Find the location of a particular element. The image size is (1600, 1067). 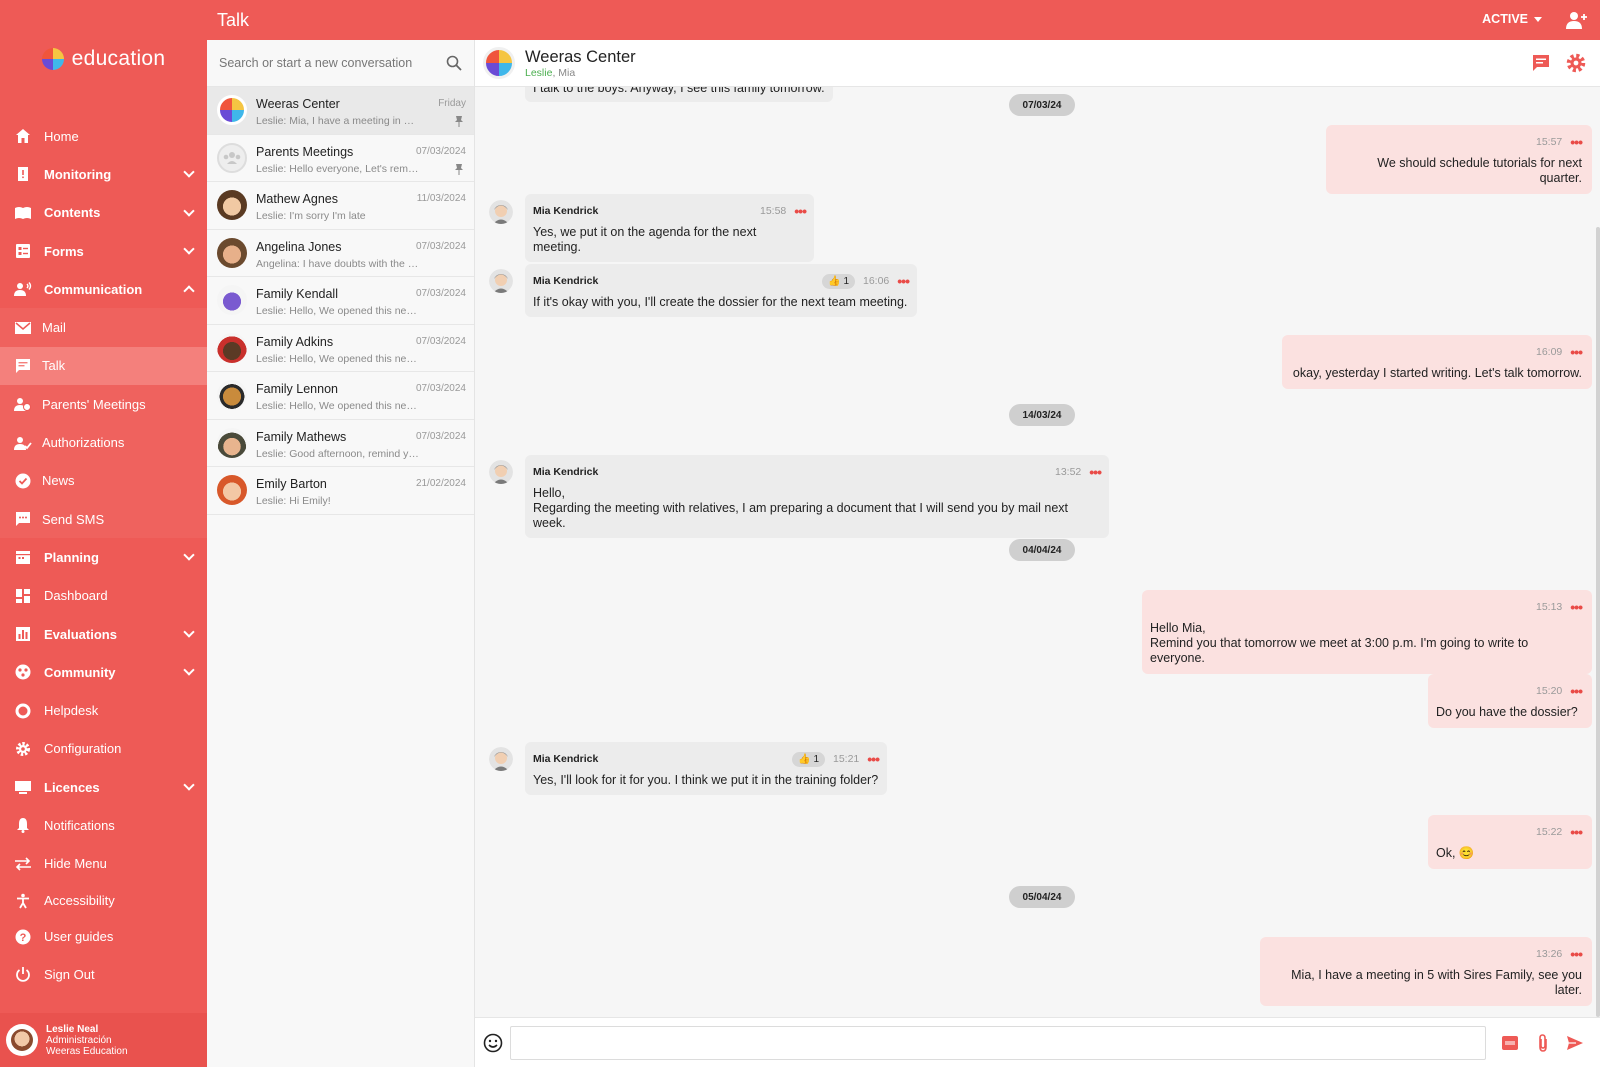

sidebar-item-forms: Forms is located at coordinates (103, 251).